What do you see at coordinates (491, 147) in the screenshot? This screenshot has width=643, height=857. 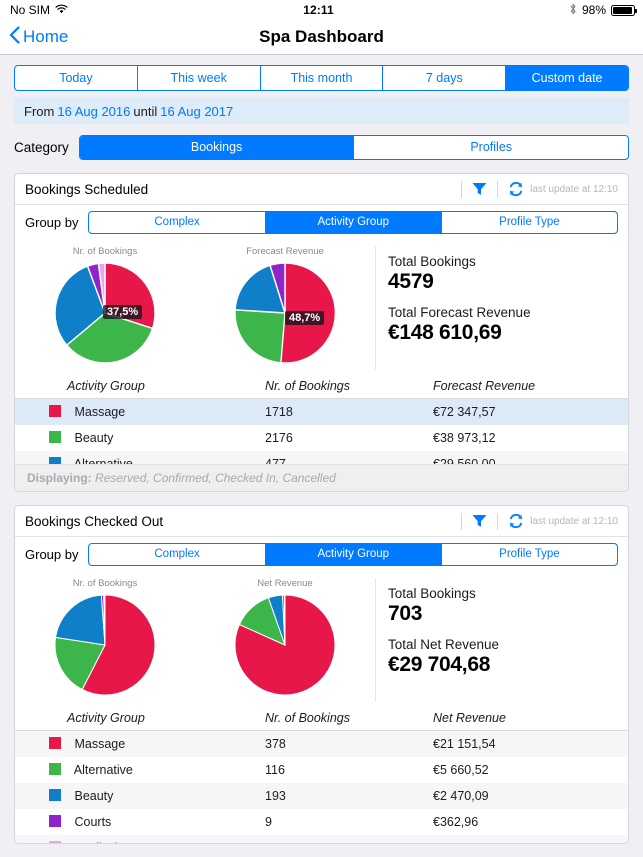 I see `category-tab-profiles: Profiles` at bounding box center [491, 147].